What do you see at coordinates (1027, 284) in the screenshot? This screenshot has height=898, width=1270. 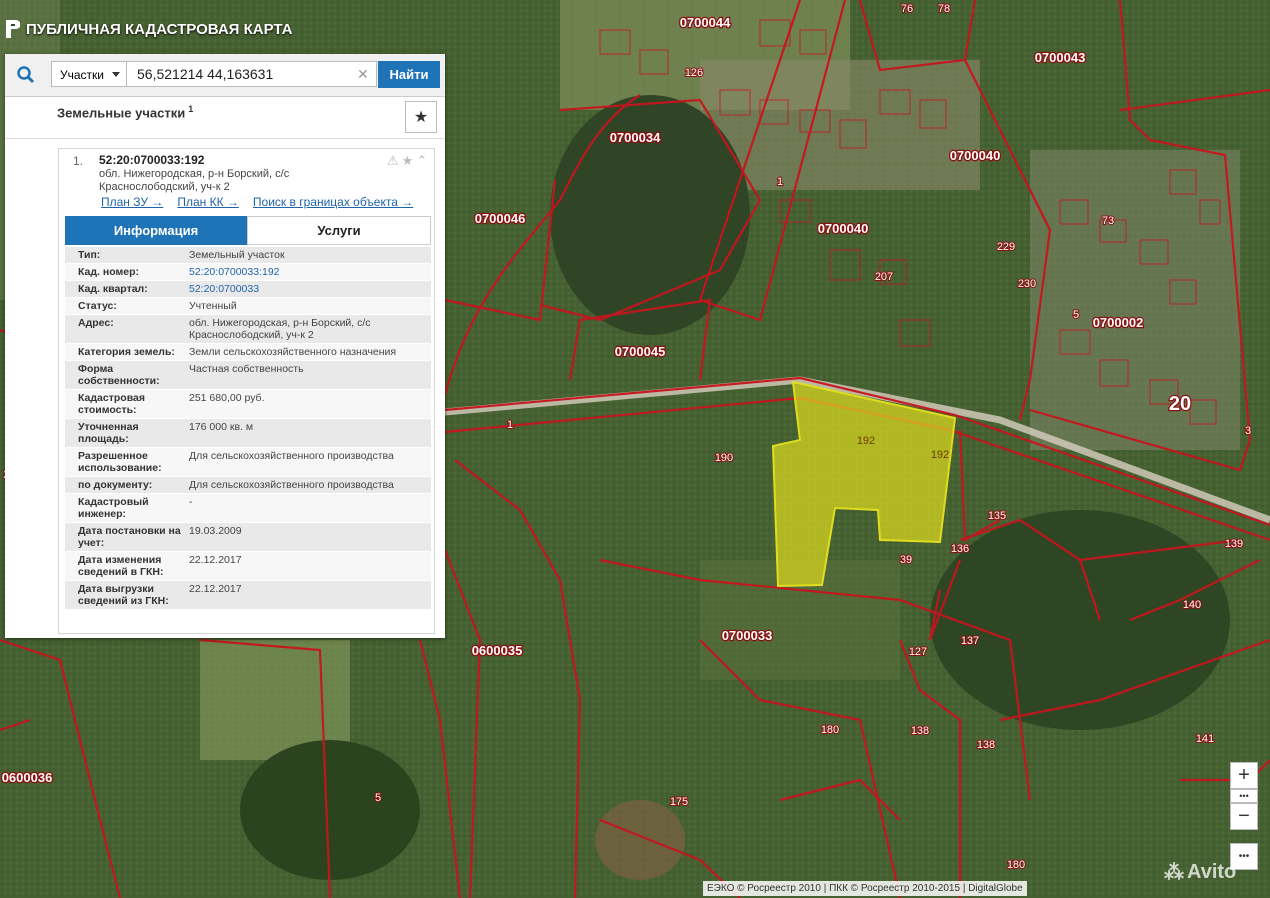 I see `map-label: 230` at bounding box center [1027, 284].